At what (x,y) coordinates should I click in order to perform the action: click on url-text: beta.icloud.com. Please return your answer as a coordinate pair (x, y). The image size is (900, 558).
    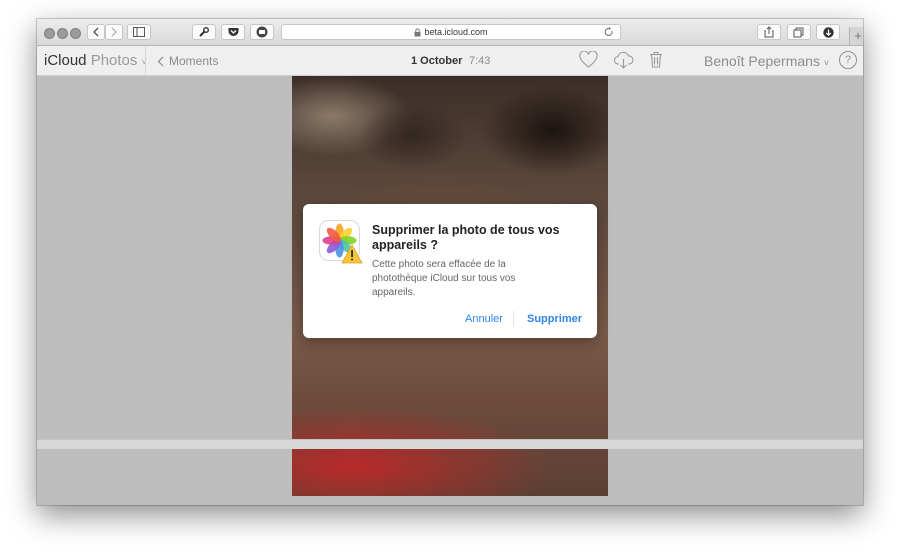
    Looking at the image, I should click on (456, 32).